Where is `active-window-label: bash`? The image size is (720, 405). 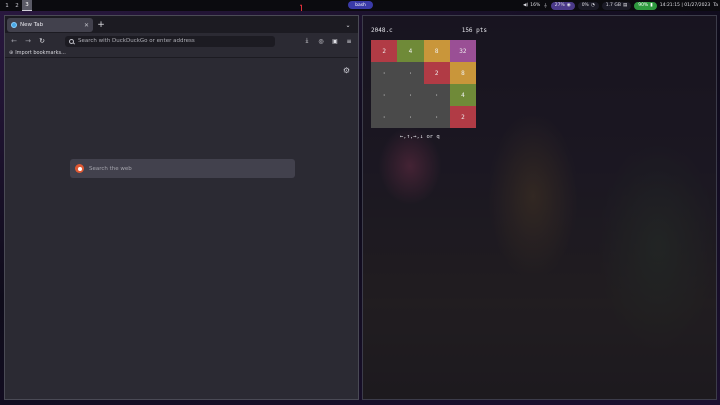
active-window-label: bash is located at coordinates (360, 5).